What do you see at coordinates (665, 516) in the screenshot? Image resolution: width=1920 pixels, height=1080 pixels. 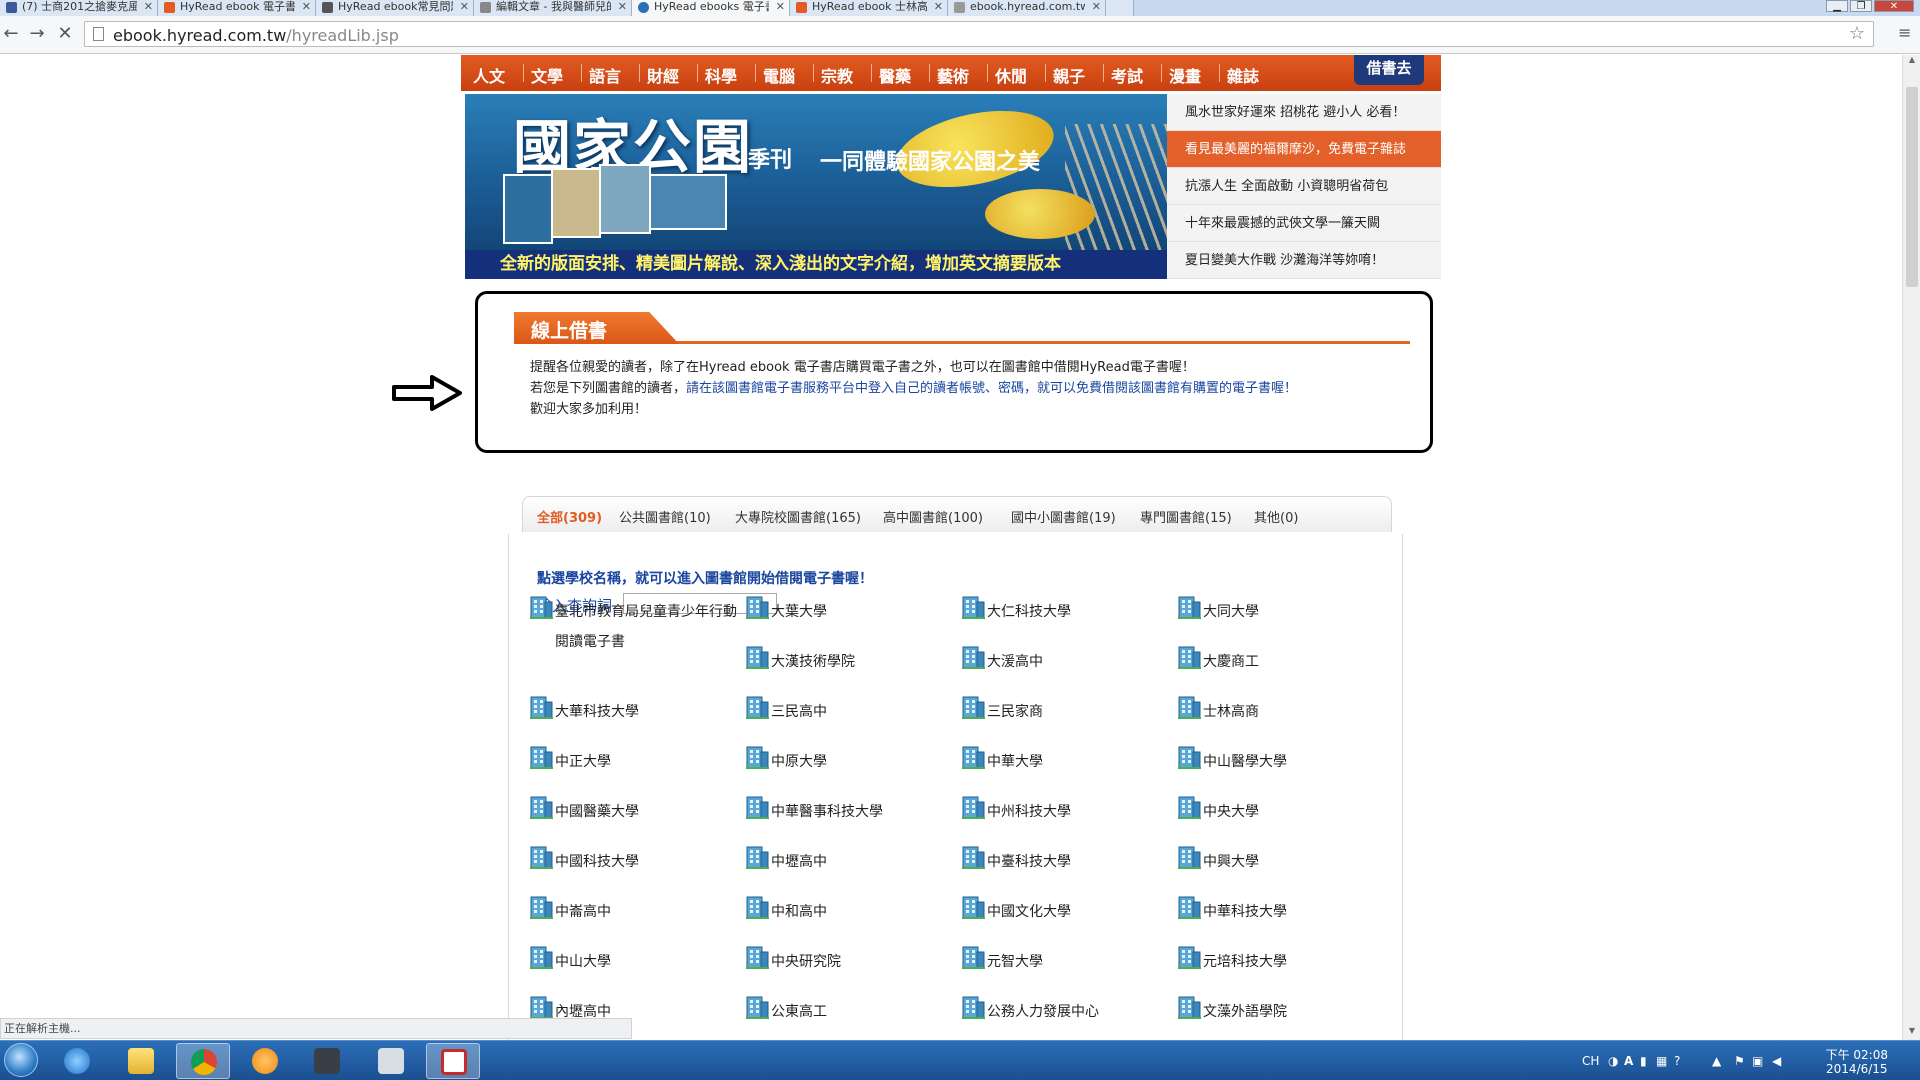 I see `tab-public-library: 公共圖書館(10)` at bounding box center [665, 516].